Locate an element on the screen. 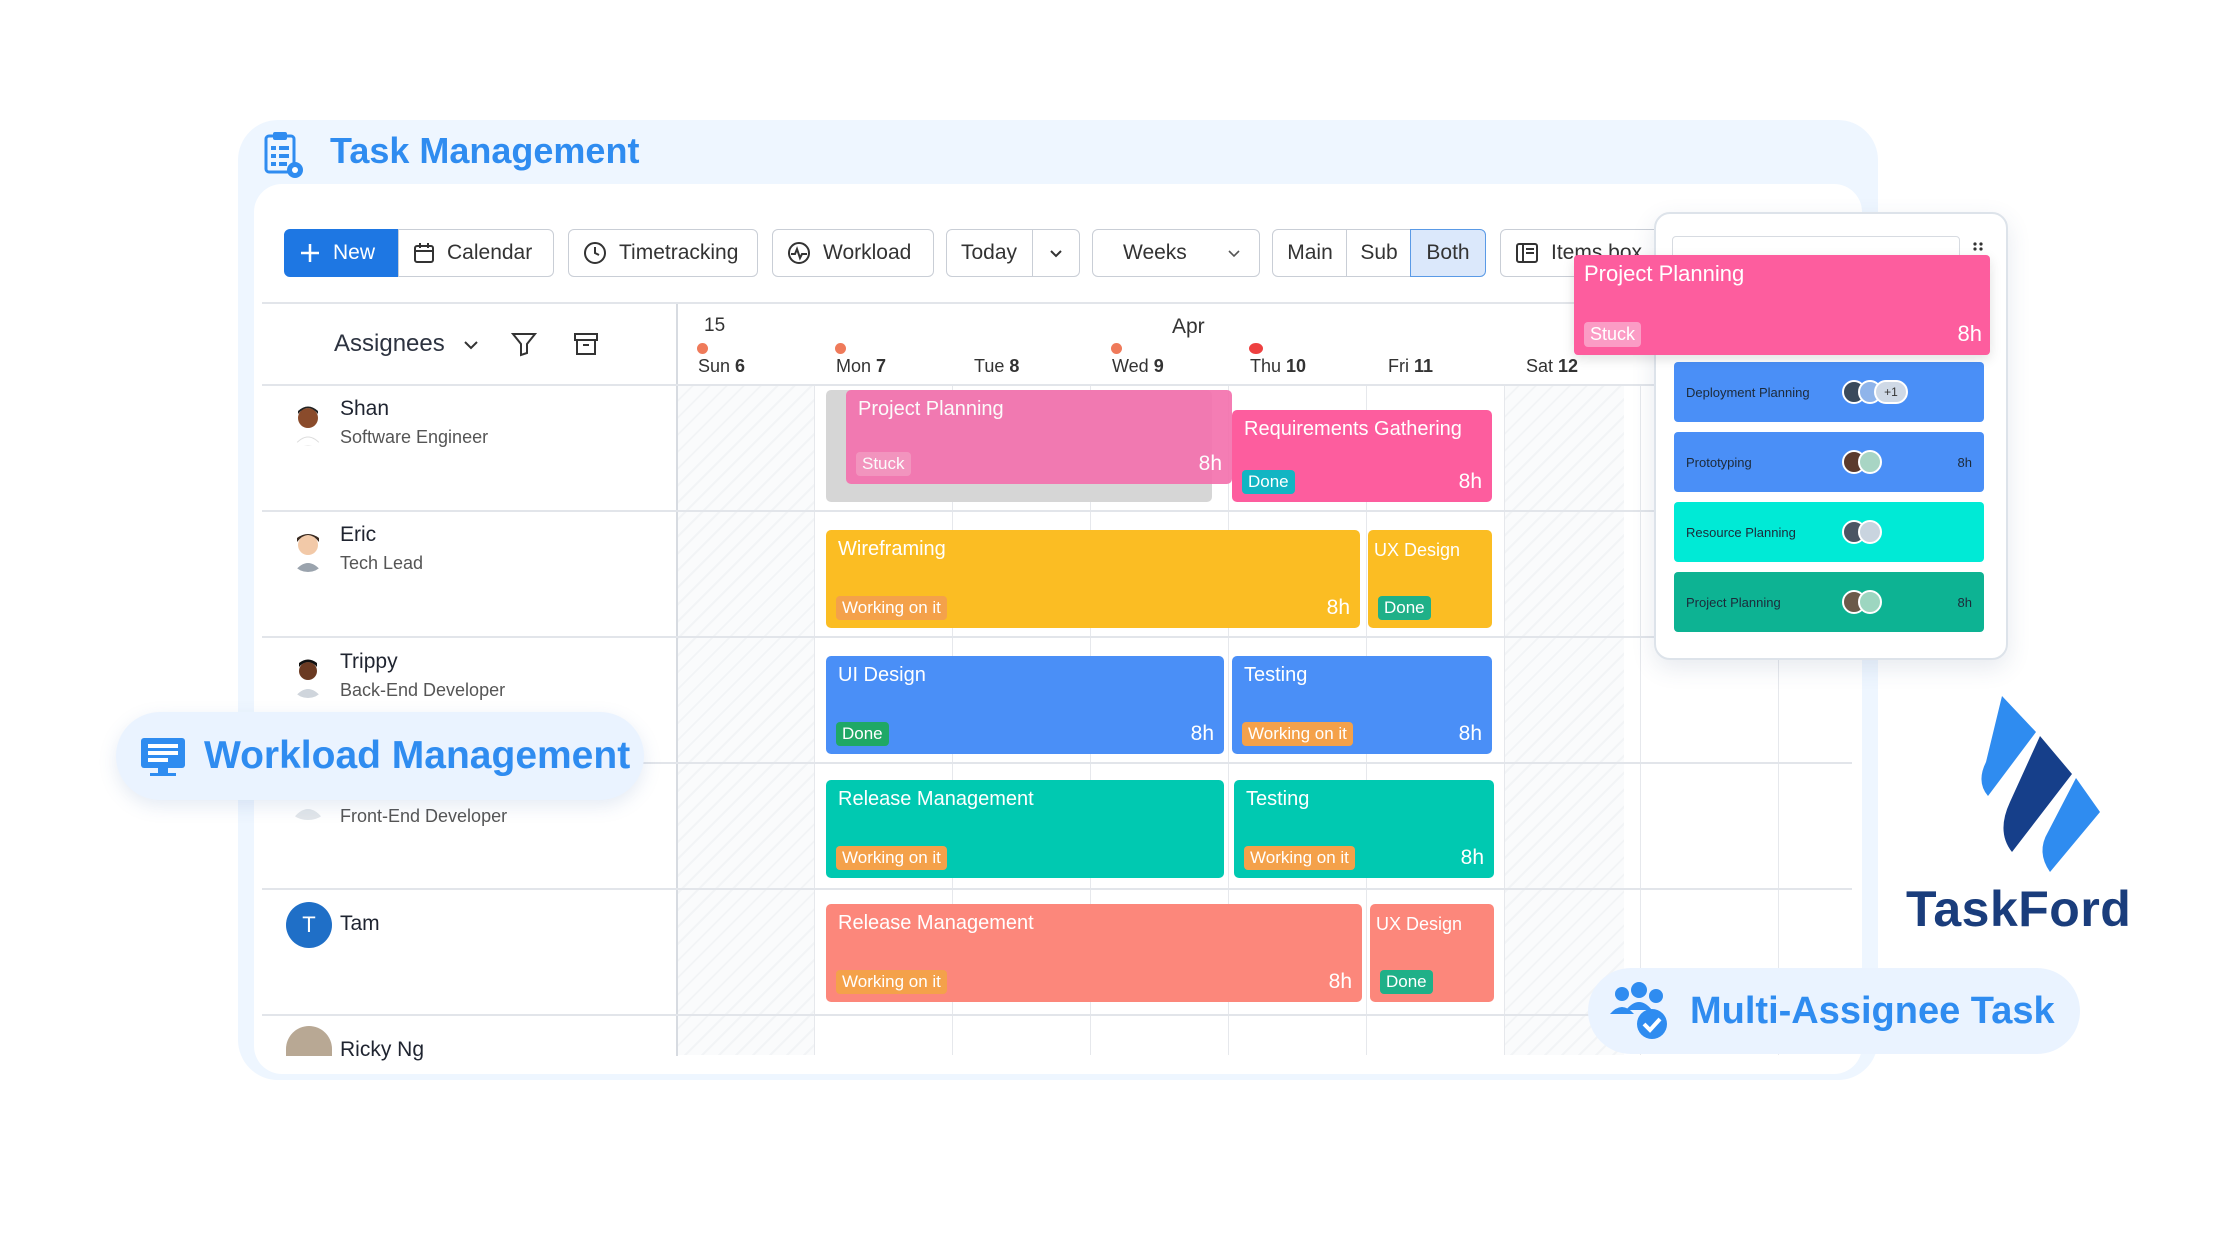 The width and height of the screenshot is (2240, 1260). calendar-button: Calendar is located at coordinates (476, 253).